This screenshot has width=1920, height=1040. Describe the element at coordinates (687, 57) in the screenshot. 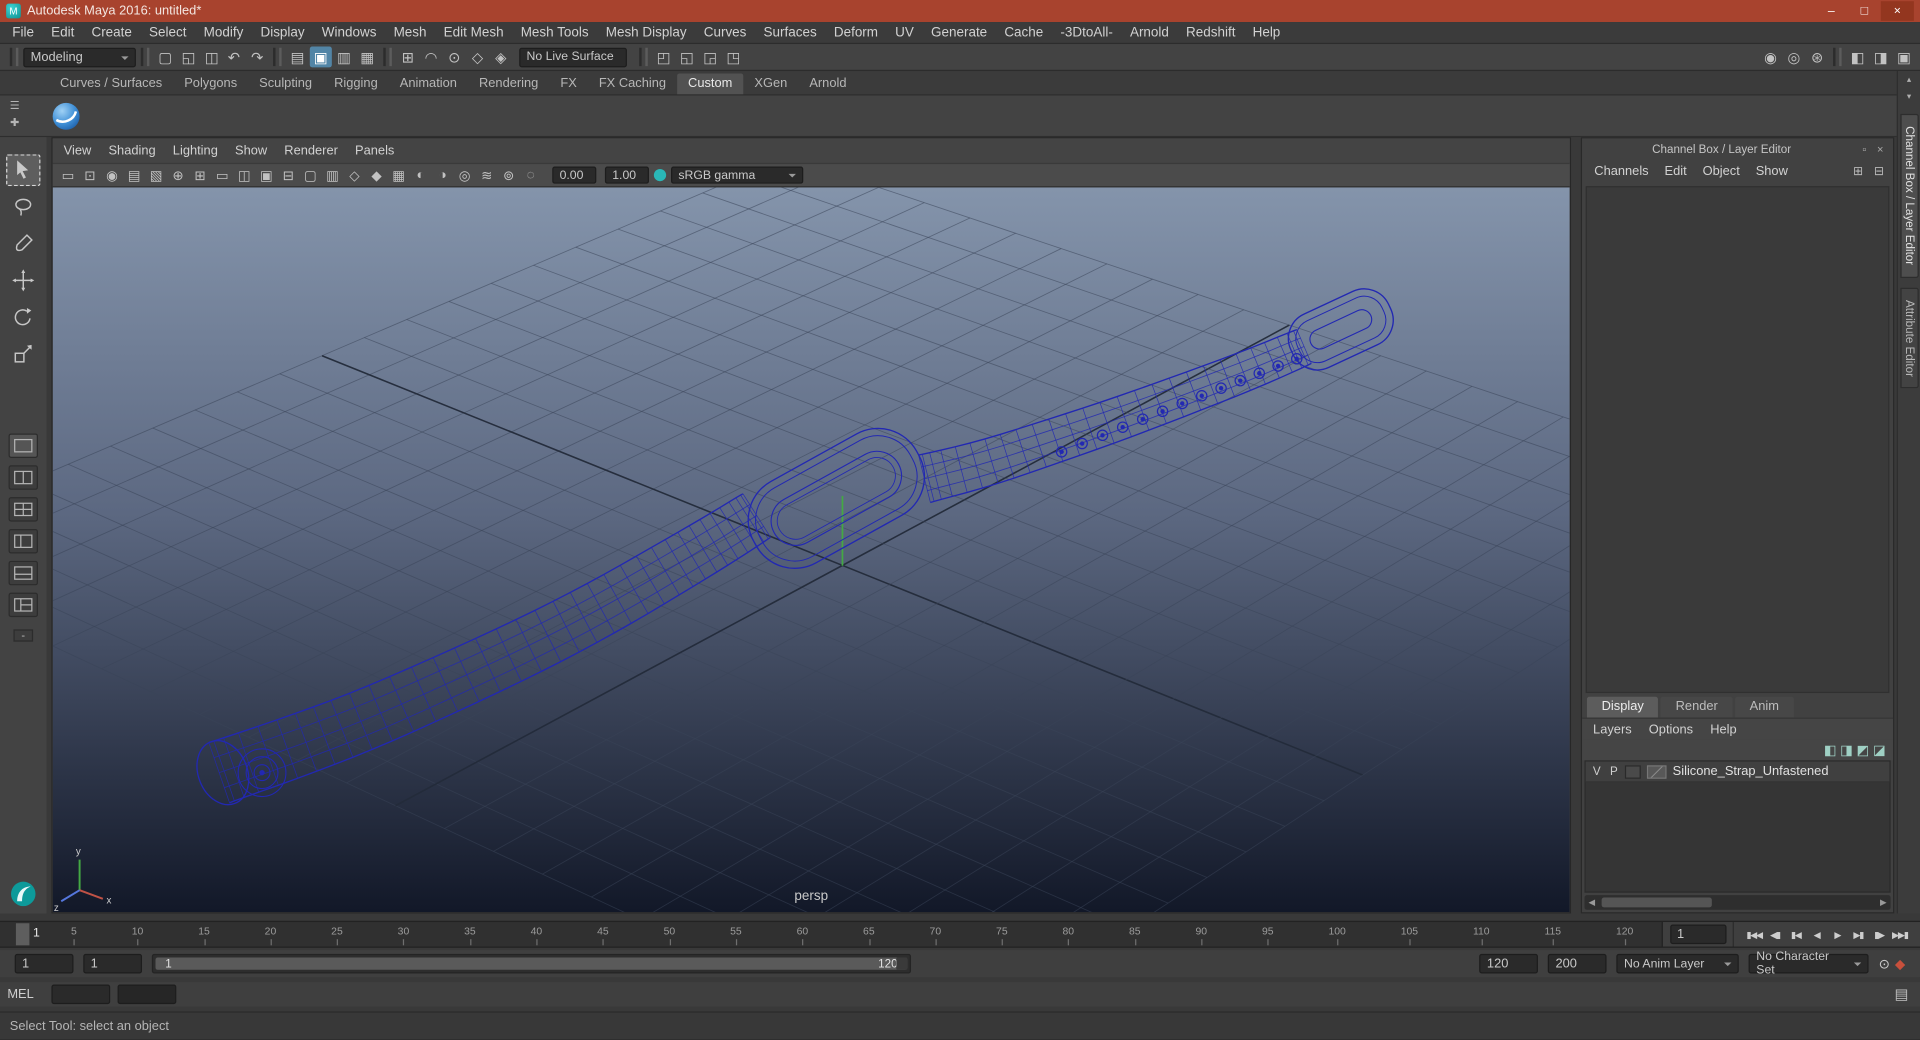

I see `poly-count-icon: ◱` at that location.